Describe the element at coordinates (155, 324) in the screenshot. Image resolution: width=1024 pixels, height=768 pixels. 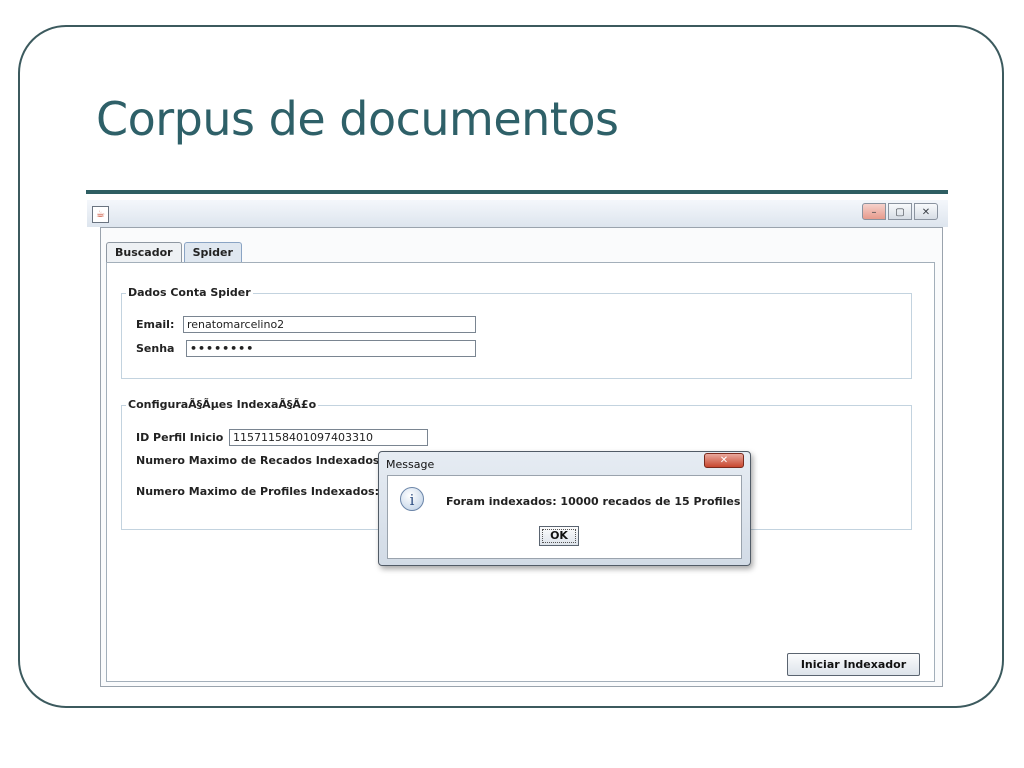
I see `email-label: Email:` at that location.